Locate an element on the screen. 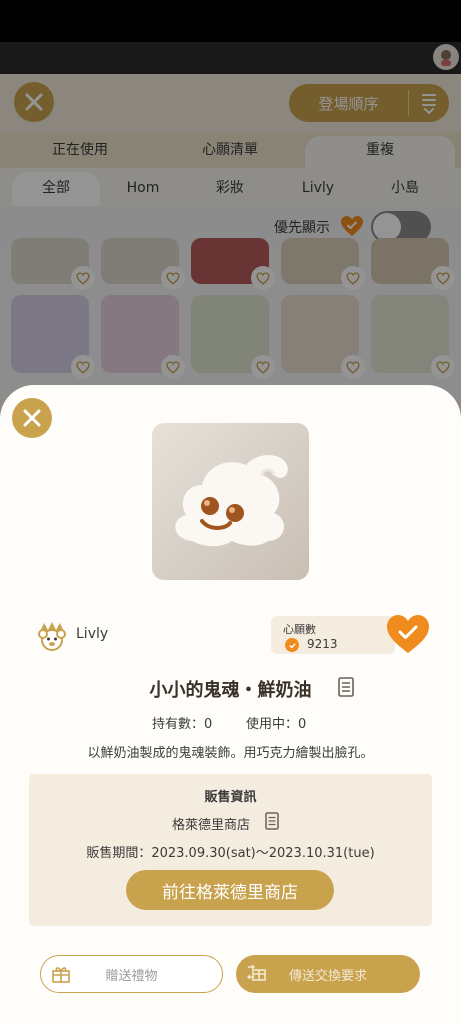 The height and width of the screenshot is (1024, 461). gift-icon is located at coordinates (61, 975).